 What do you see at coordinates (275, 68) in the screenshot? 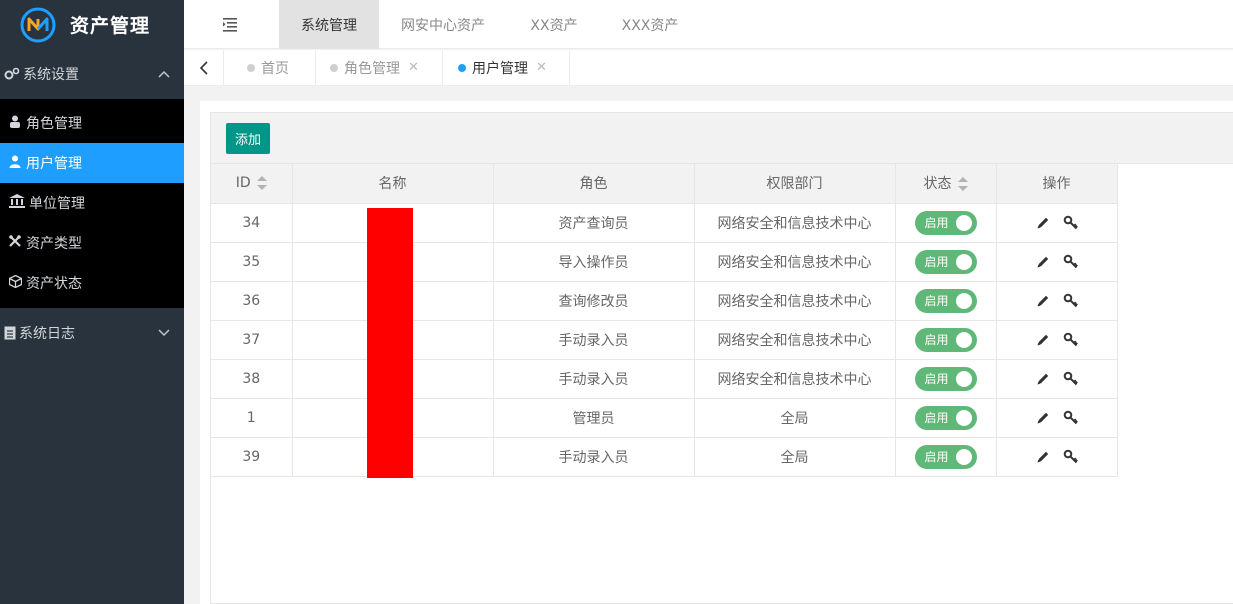
I see `page-tab-label: 首页` at bounding box center [275, 68].